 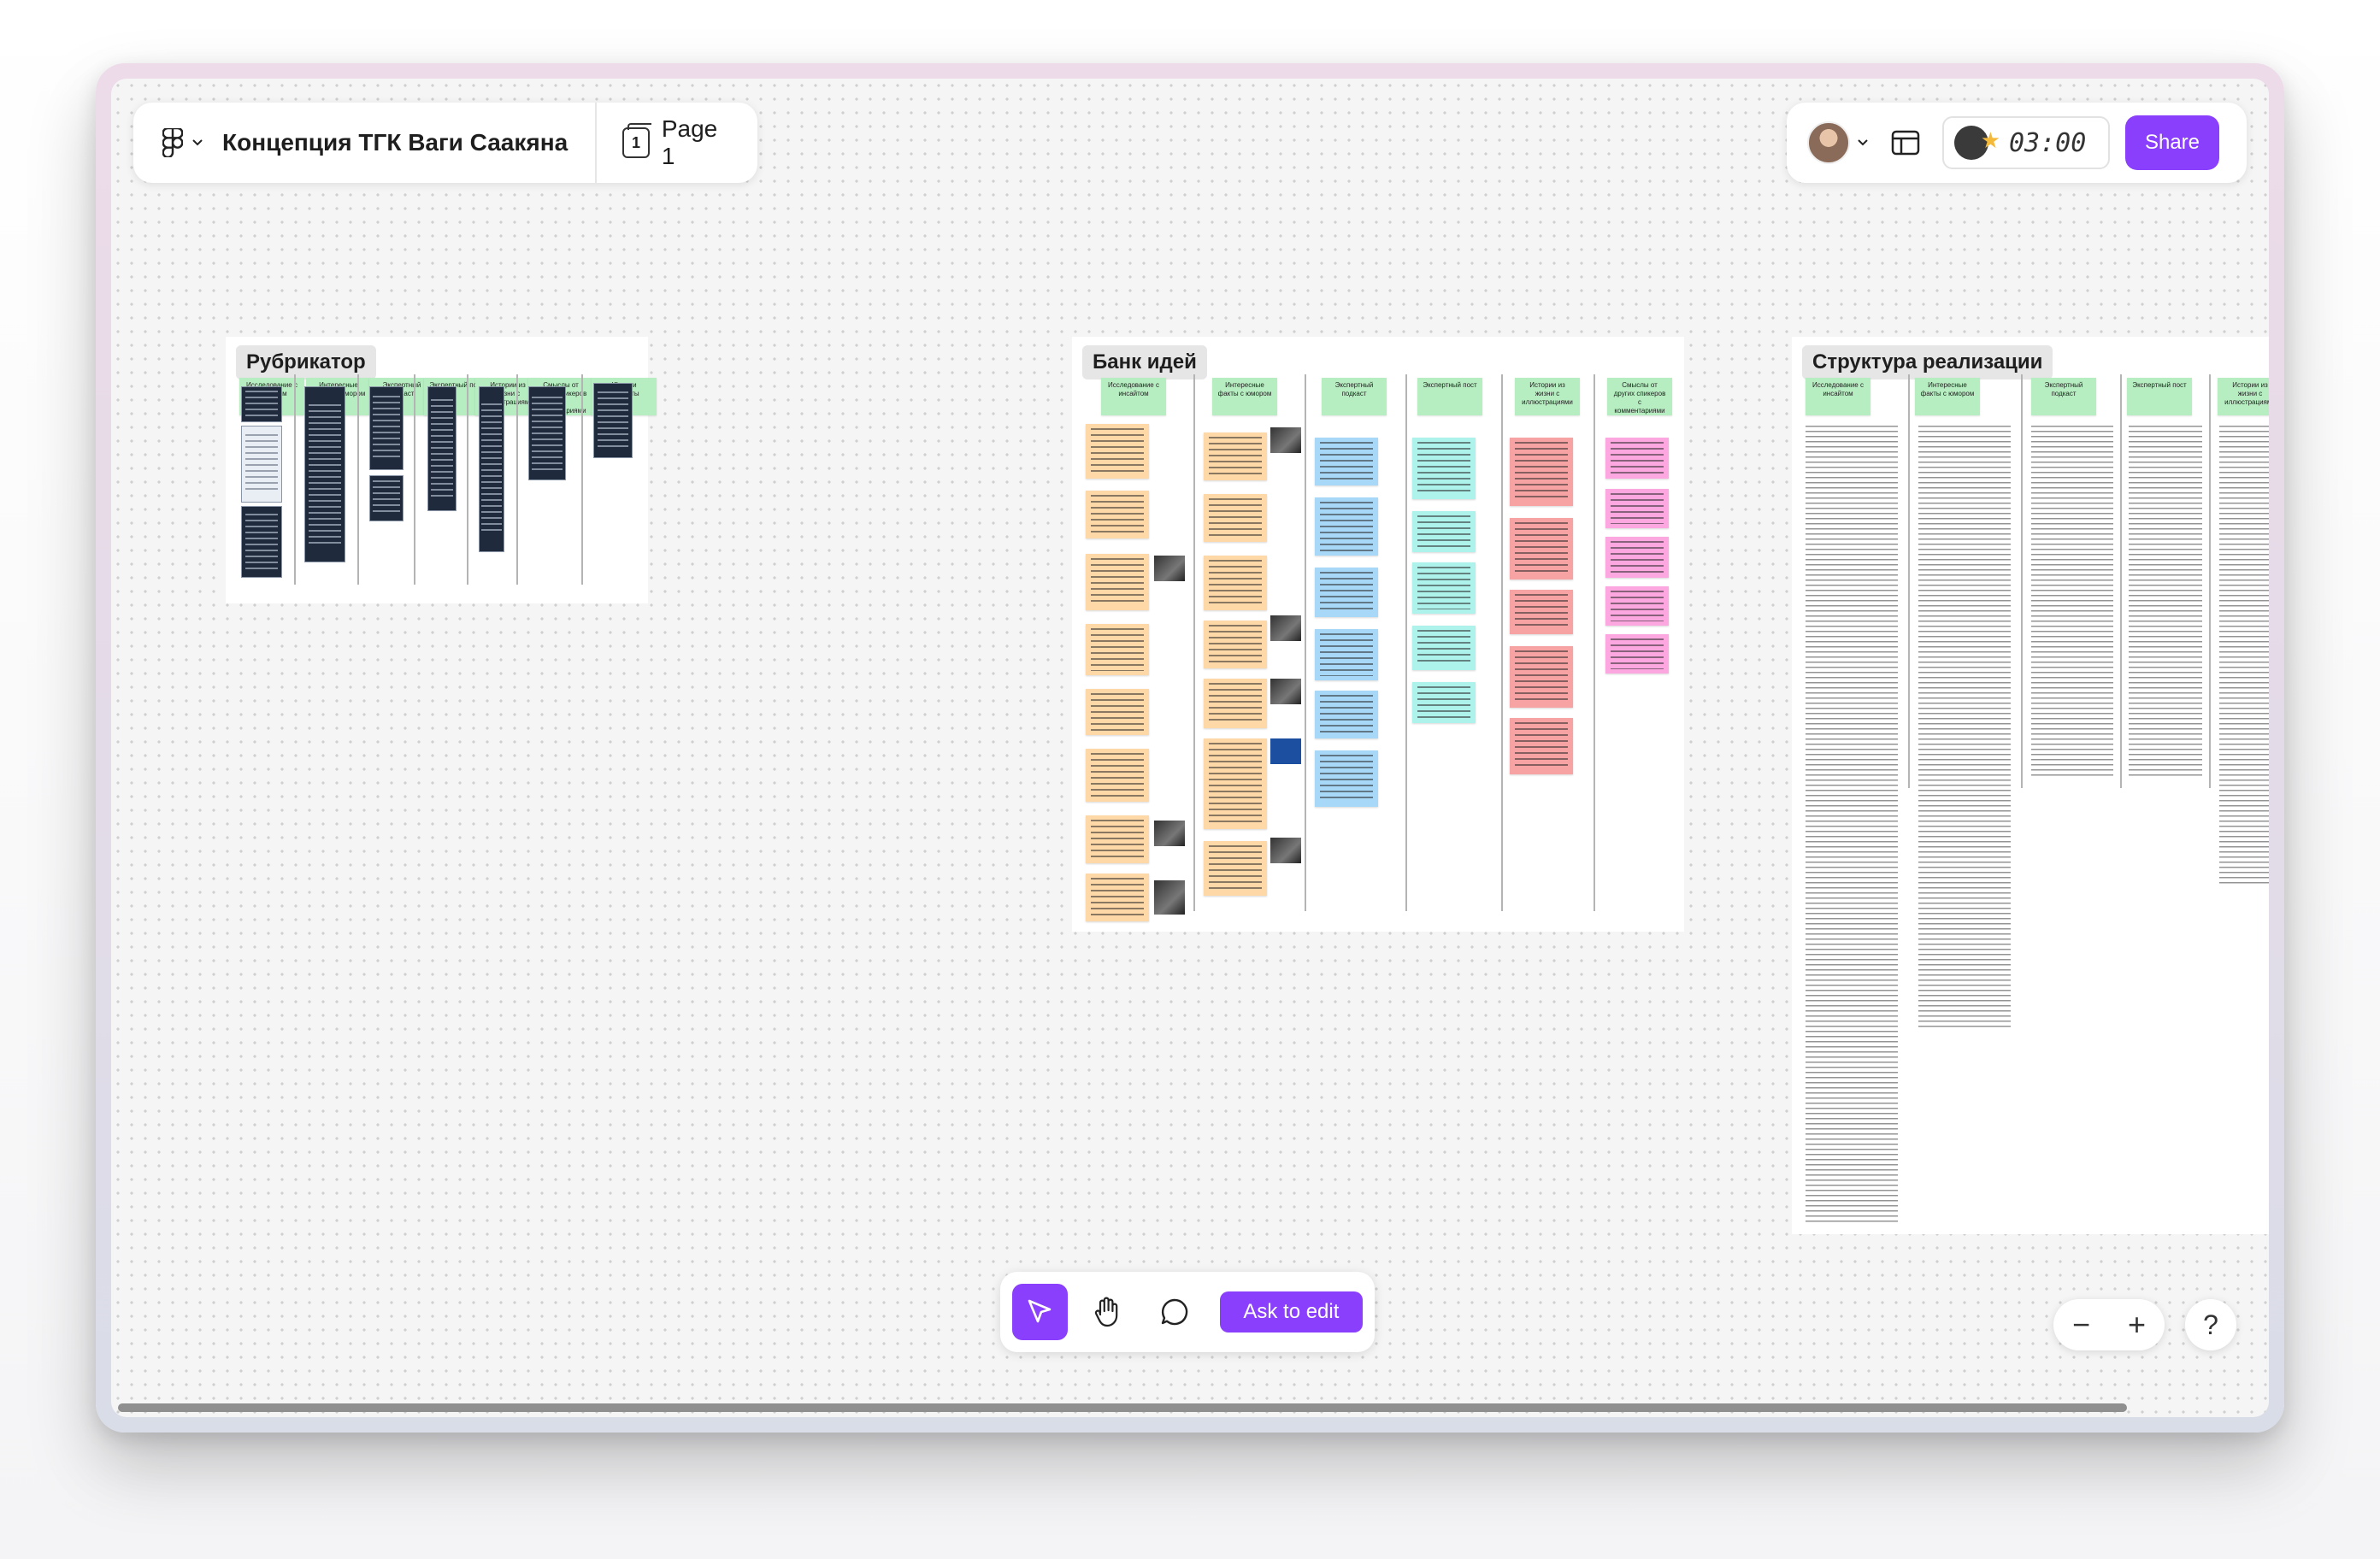 I want to click on hand-tool, so click(x=1108, y=1312).